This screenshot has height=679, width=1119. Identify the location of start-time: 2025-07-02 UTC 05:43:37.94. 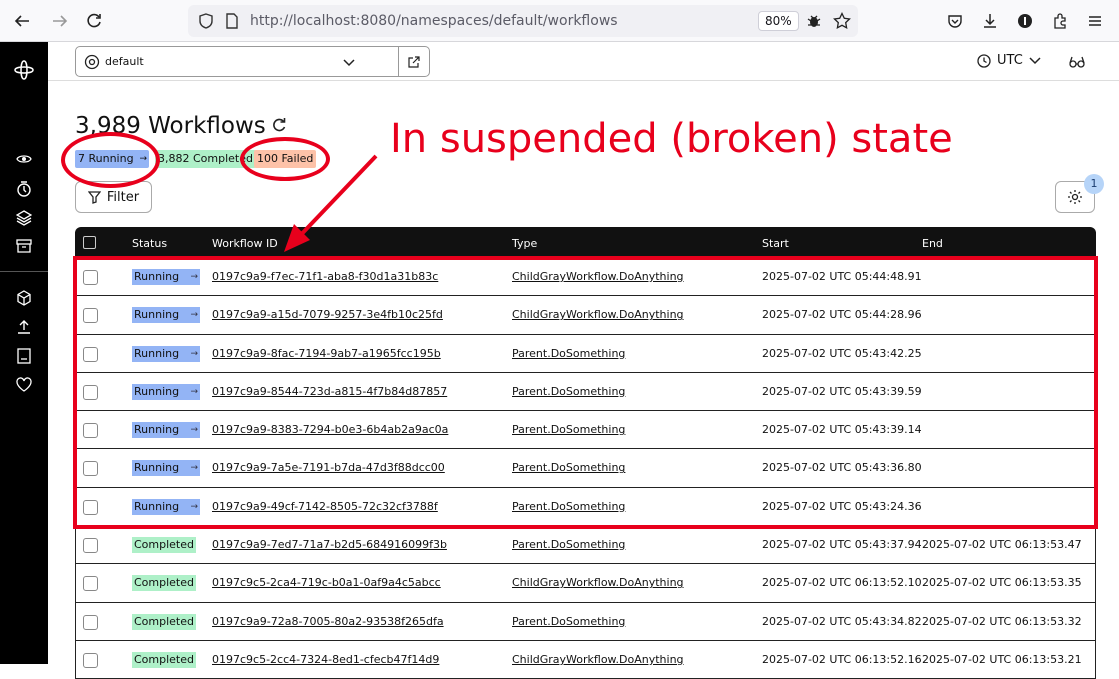
(842, 545).